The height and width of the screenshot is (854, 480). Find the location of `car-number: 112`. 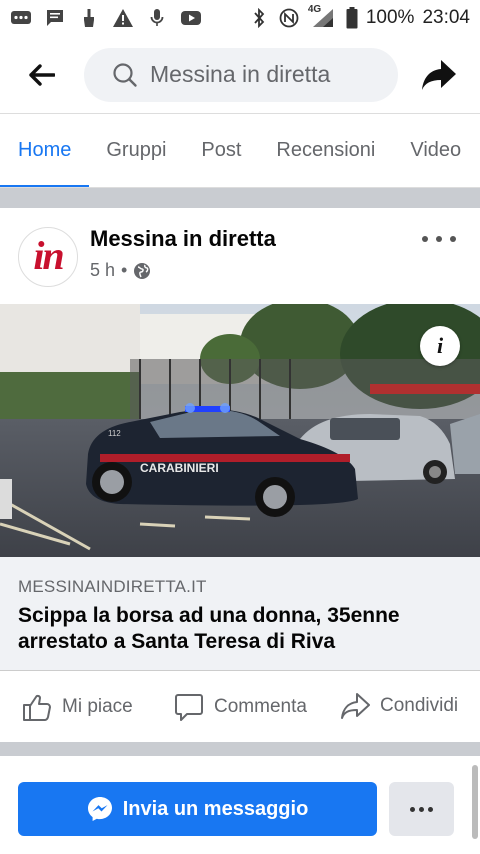

car-number: 112 is located at coordinates (114, 433).